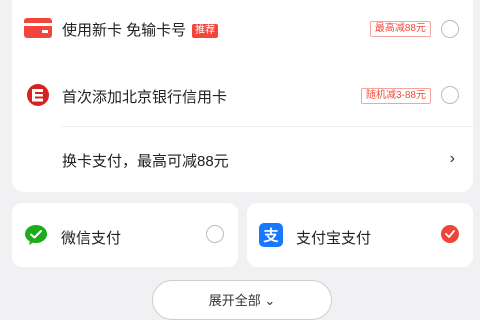 This screenshot has width=480, height=320. I want to click on expand-all-button: 展开全部 ⌄, so click(242, 300).